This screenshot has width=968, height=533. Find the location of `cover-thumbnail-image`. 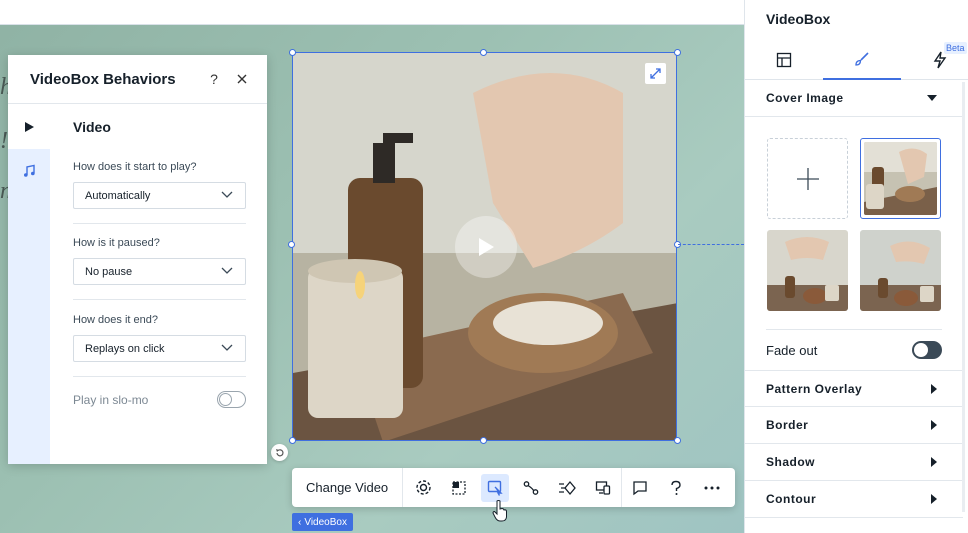

cover-thumbnail-image is located at coordinates (900, 178).